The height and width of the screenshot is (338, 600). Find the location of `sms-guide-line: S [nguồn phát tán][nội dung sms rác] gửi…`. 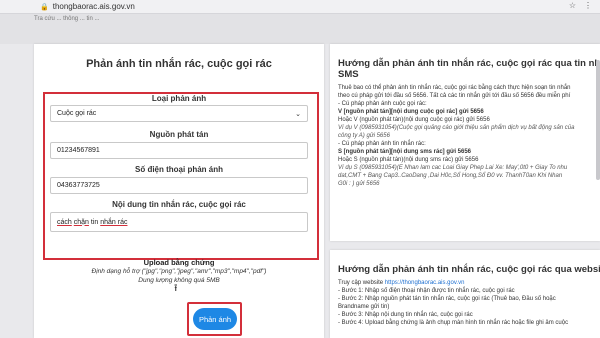

sms-guide-line: S [nguồn phát tán][nội dung sms rác] gửi… is located at coordinates (405, 152).